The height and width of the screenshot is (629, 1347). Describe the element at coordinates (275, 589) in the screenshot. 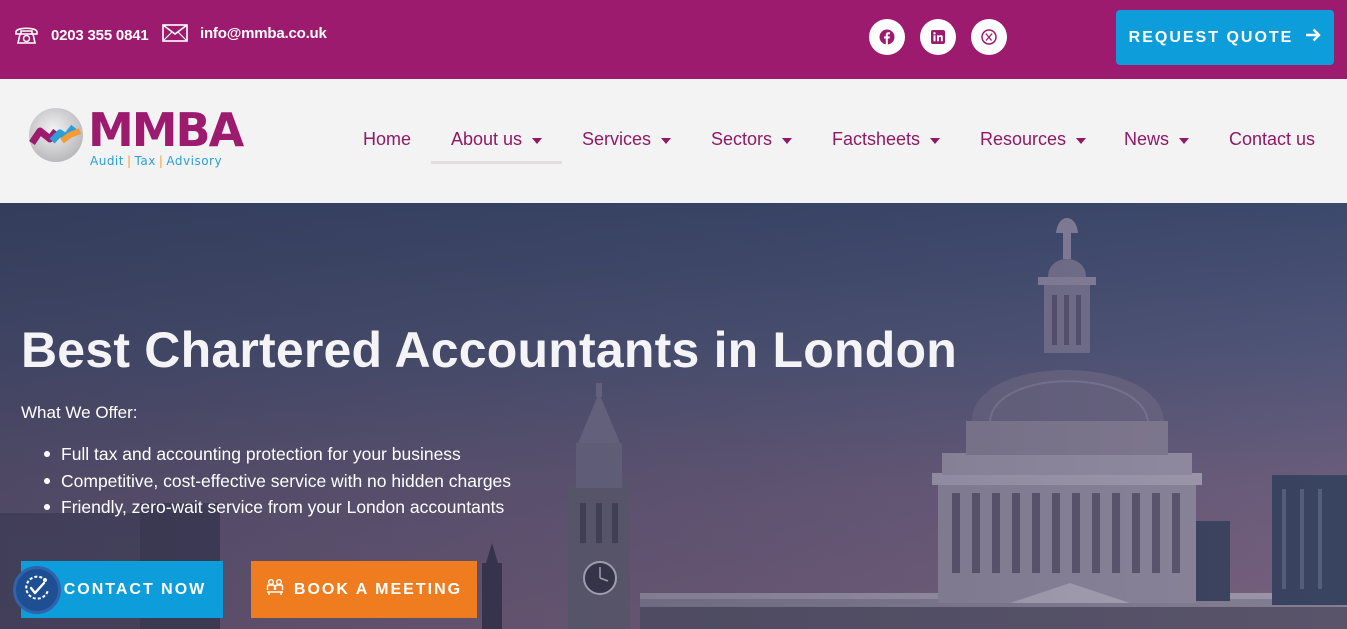

I see `people-meeting-icon` at that location.